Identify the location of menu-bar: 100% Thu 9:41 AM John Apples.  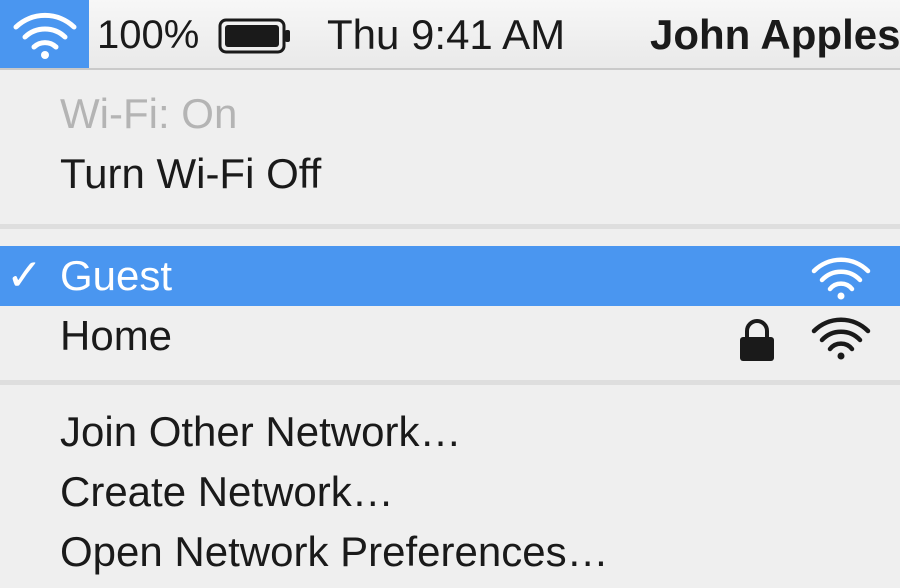
(450, 35).